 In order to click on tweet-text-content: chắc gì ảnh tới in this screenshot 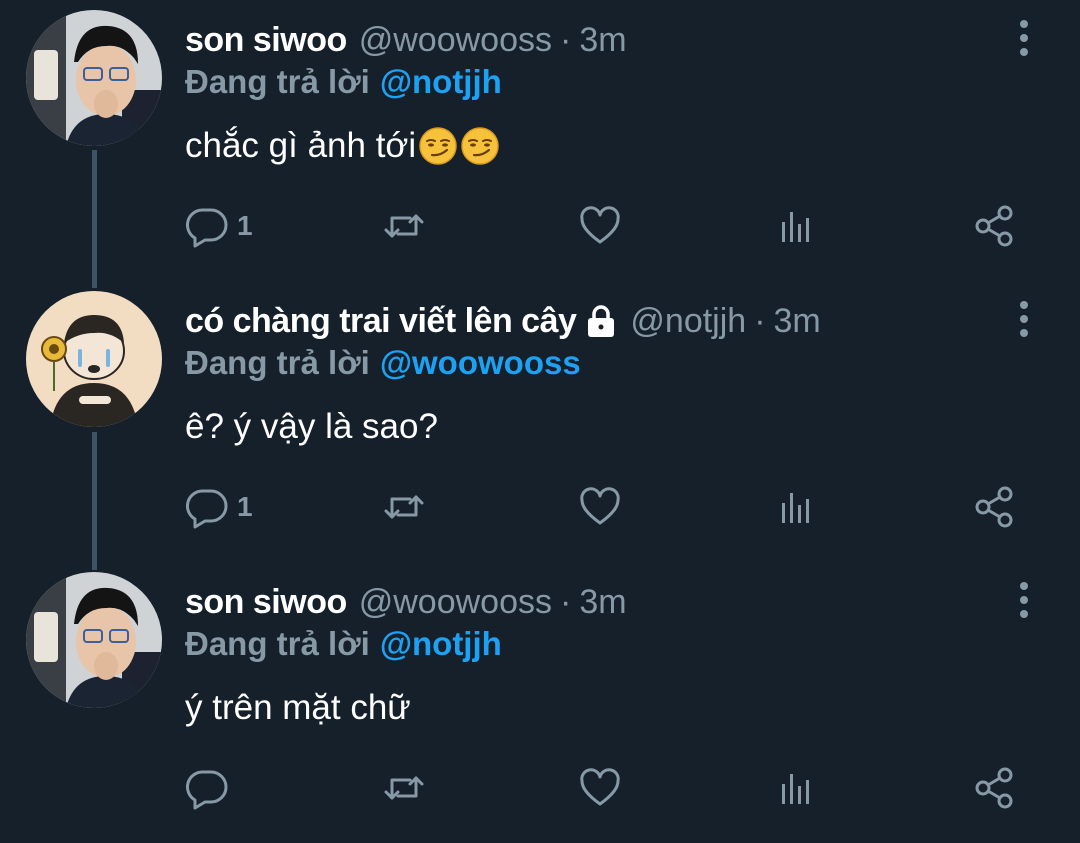, I will do `click(301, 145)`.